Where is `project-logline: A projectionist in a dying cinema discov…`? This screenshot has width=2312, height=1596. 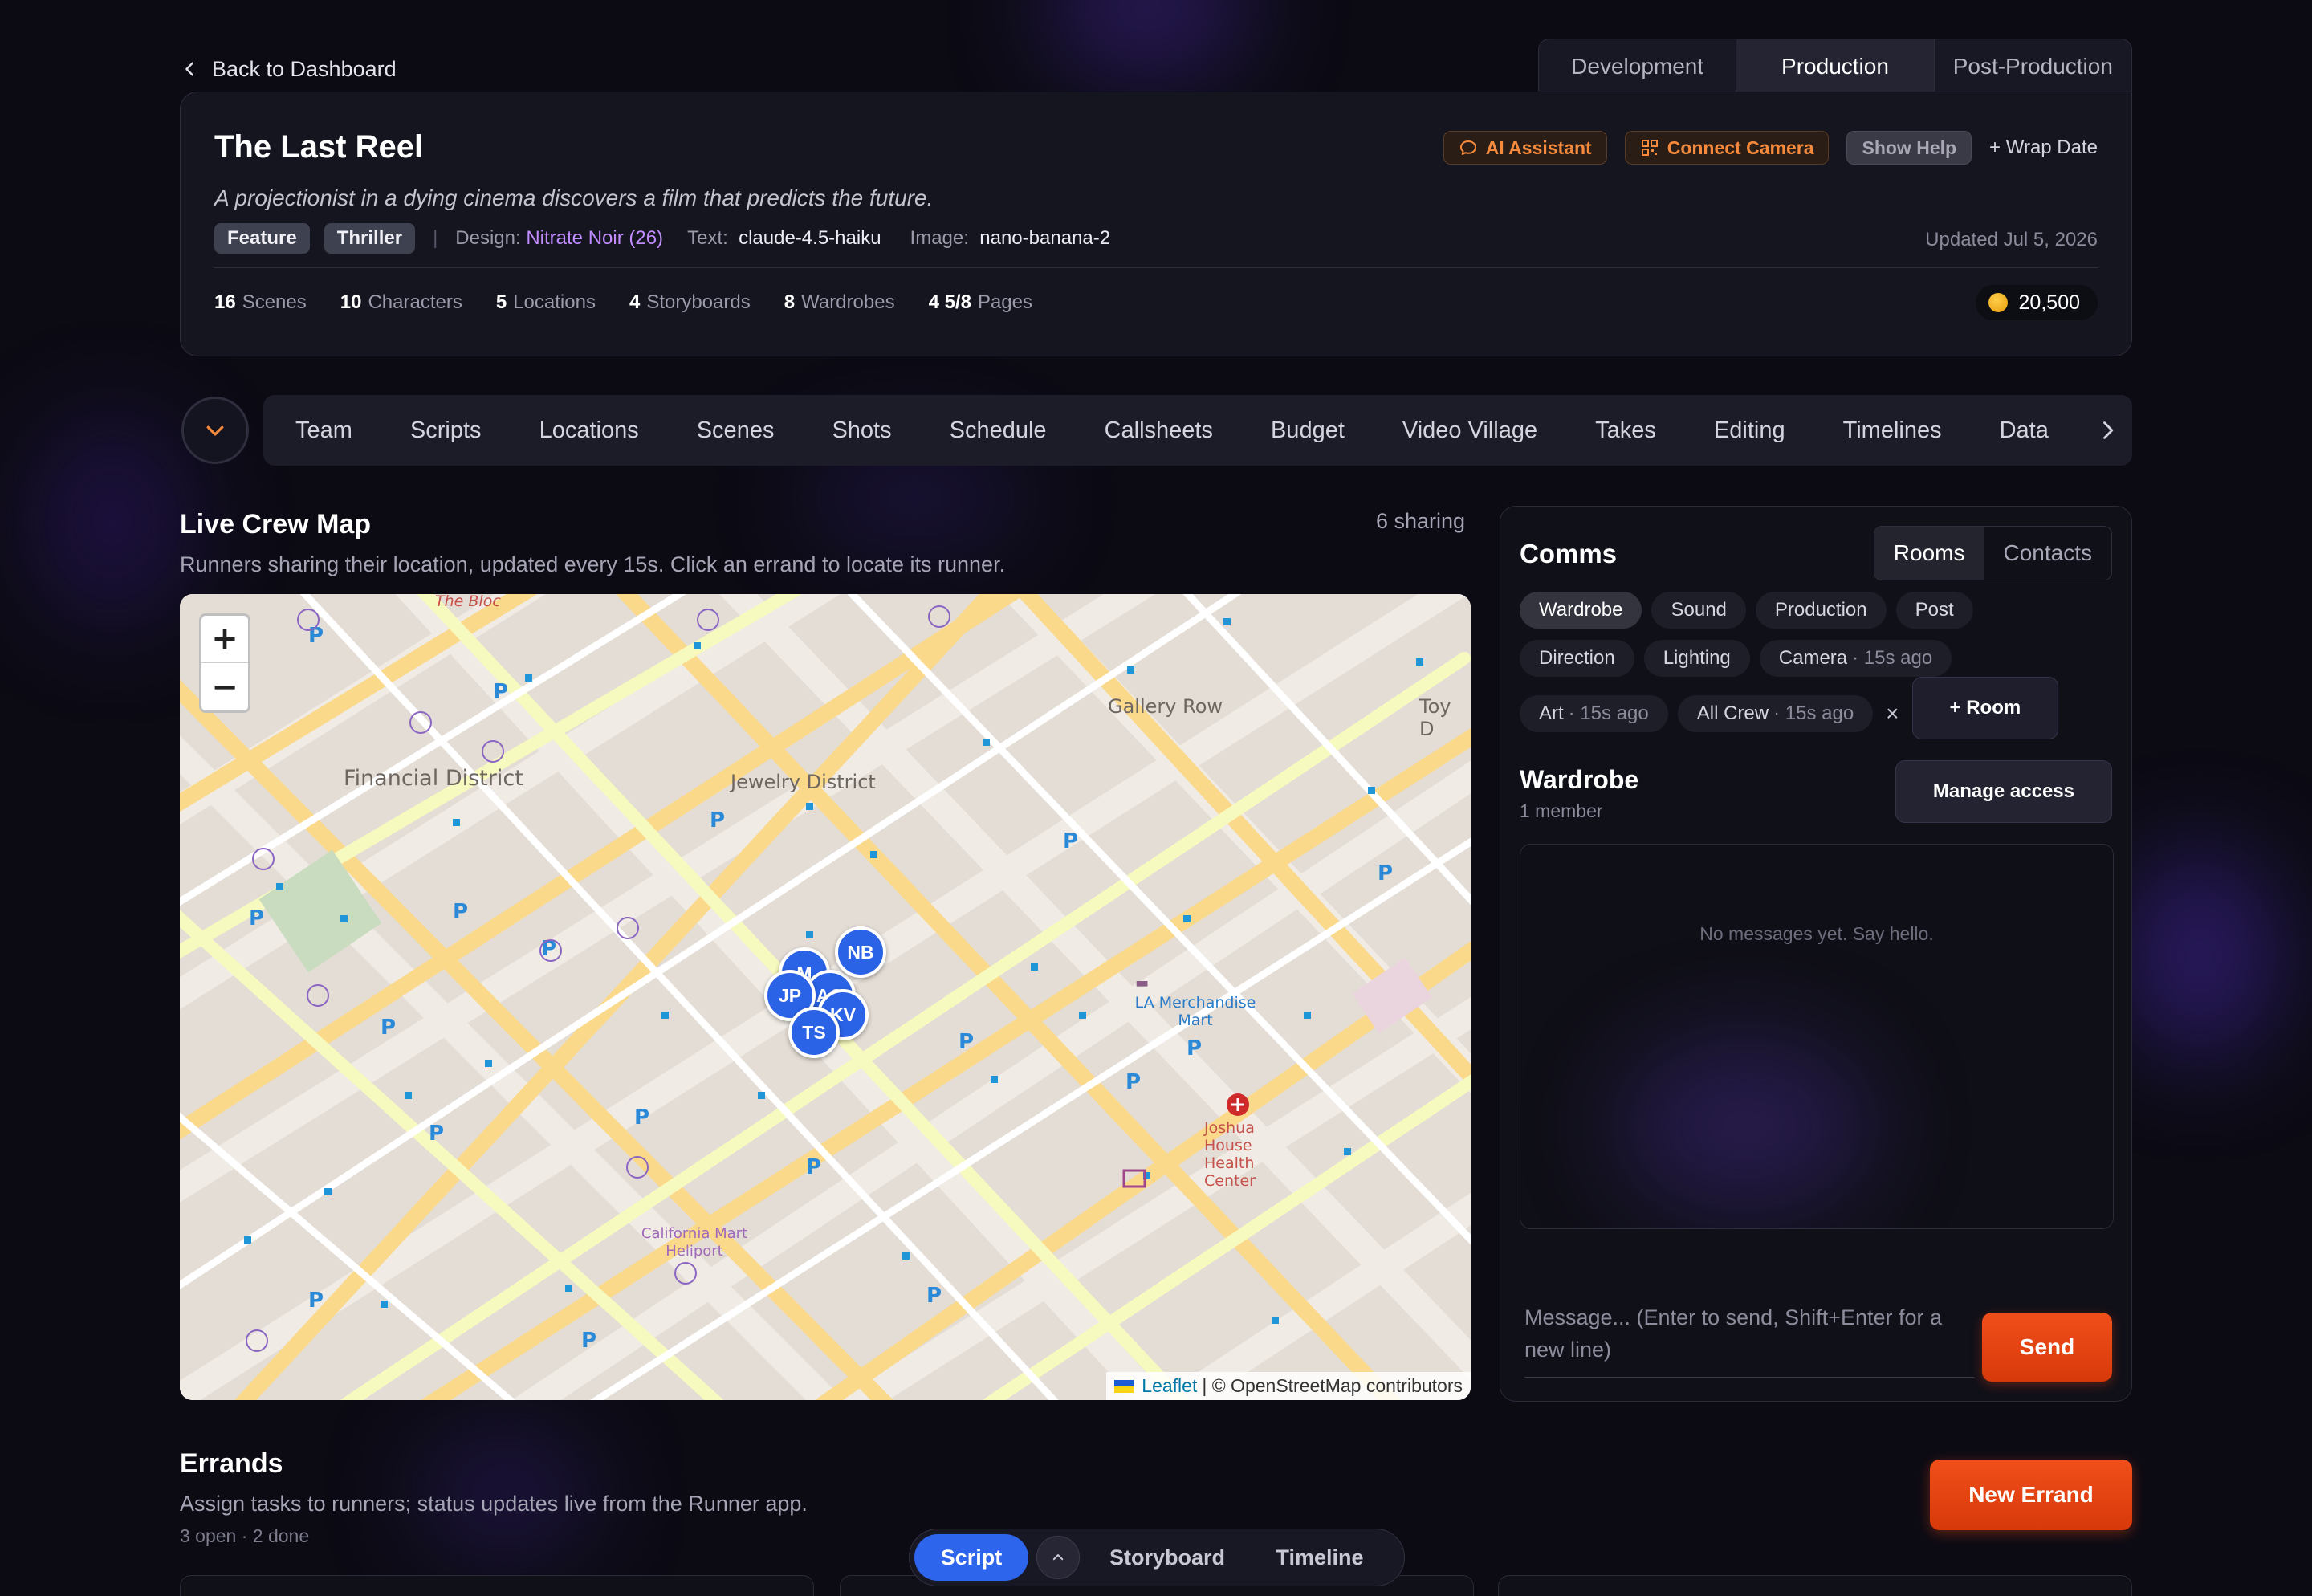 project-logline: A projectionist in a dying cinema discov… is located at coordinates (574, 198).